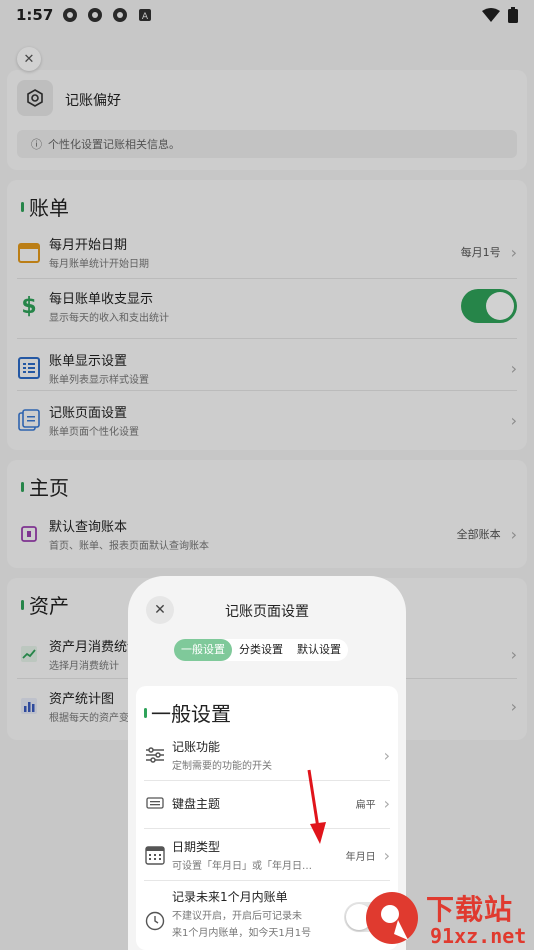 Image resolution: width=534 pixels, height=950 pixels. Describe the element at coordinates (267, 612) in the screenshot. I see `modal-title: 记账页面设置` at that location.